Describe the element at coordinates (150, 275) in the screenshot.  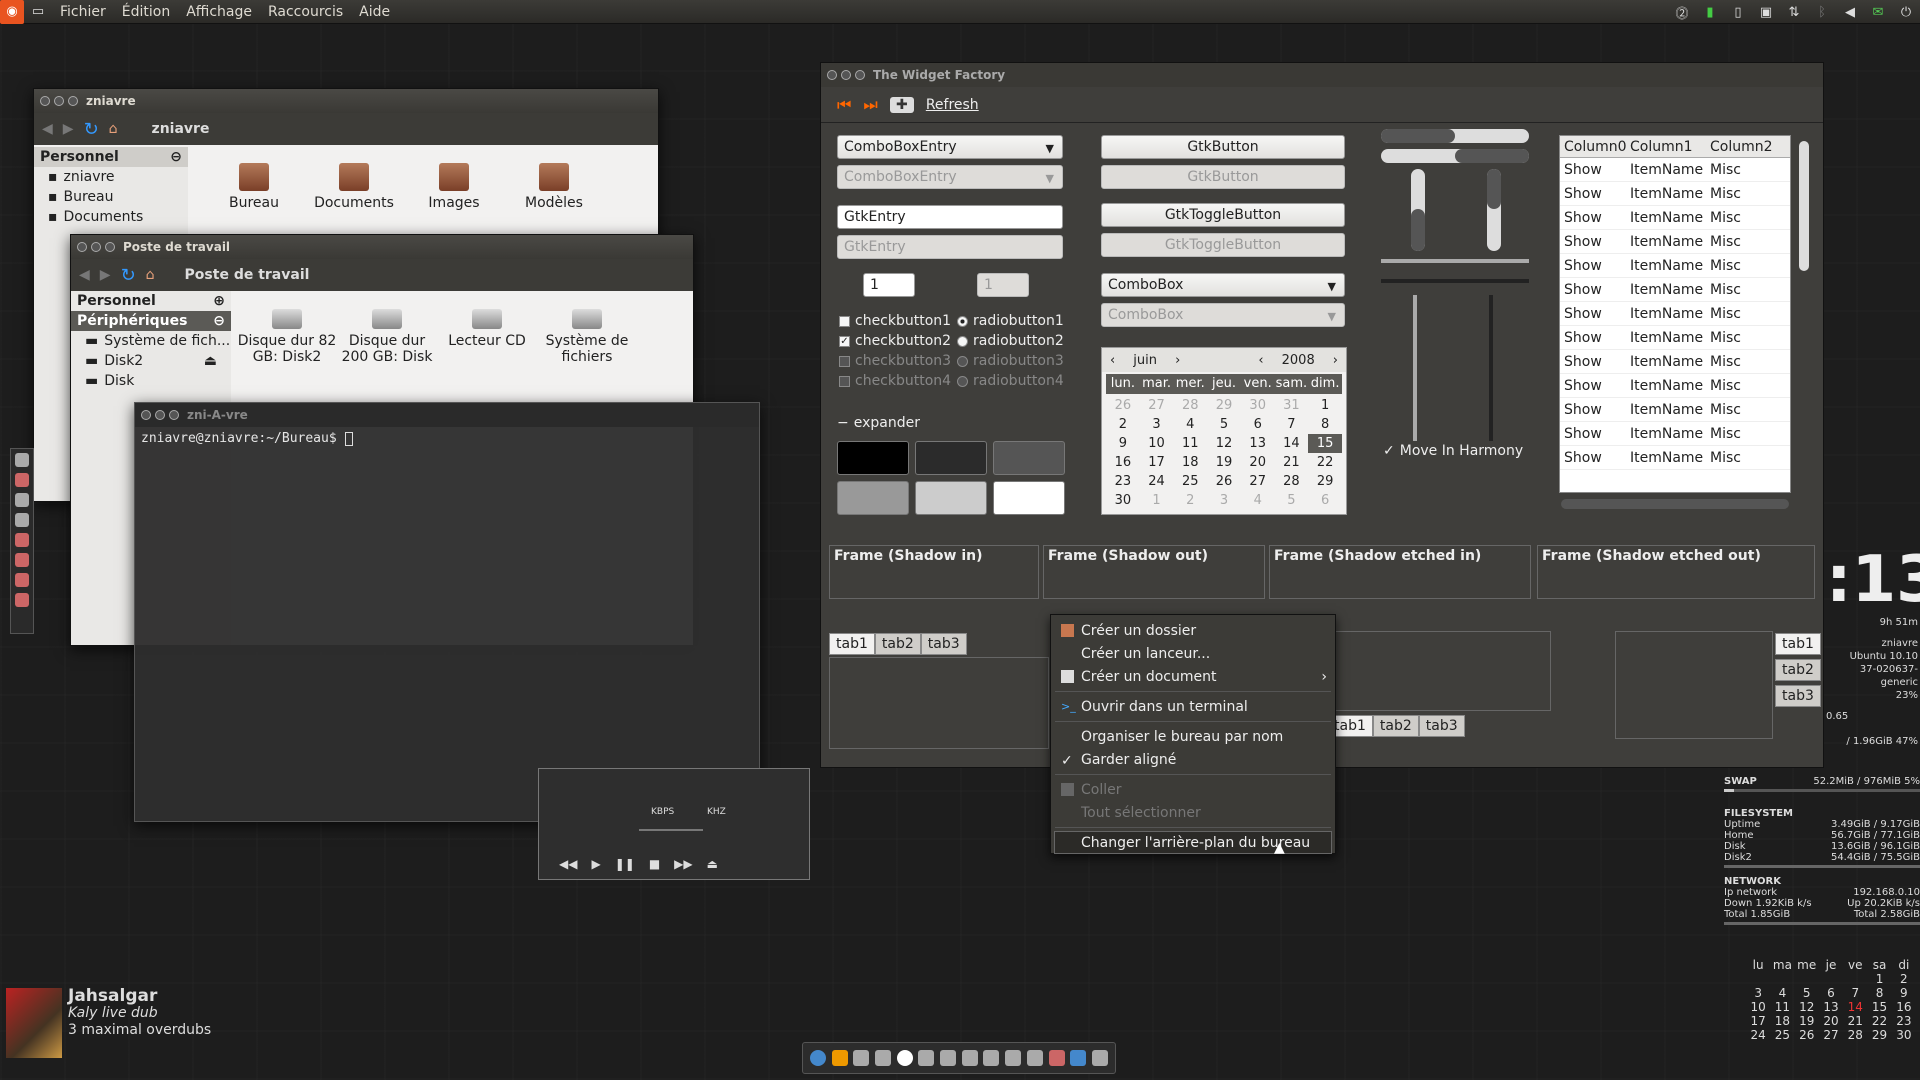
I see `home-icon: ⌂` at that location.